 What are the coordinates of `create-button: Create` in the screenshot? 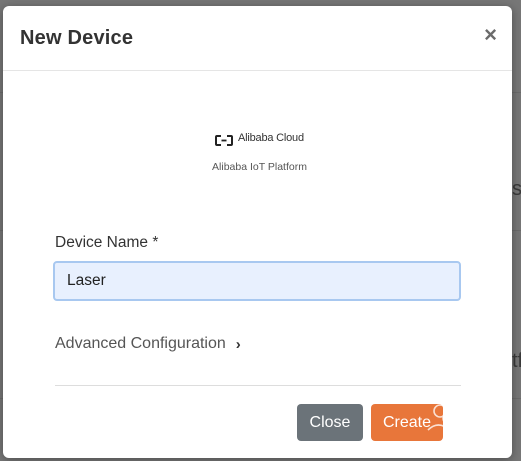 It's located at (407, 422).